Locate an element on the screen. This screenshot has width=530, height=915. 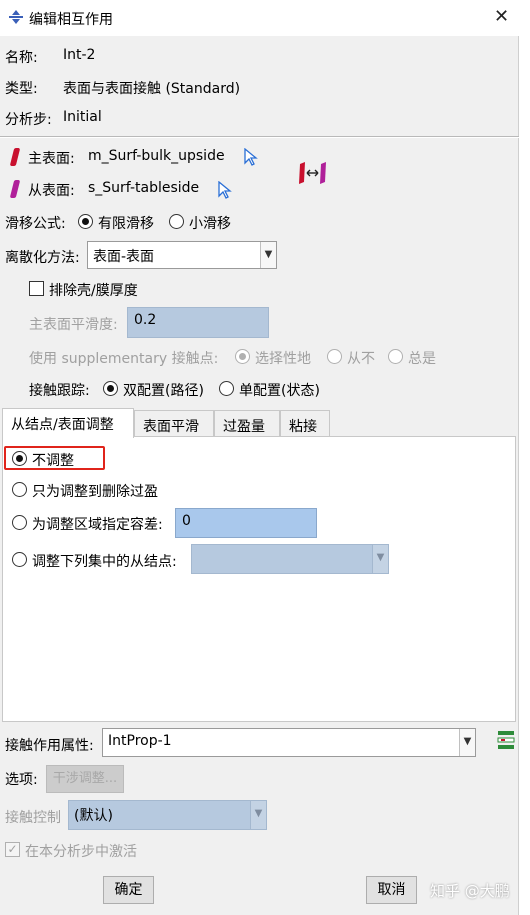
activate-checkbox: ✓ is located at coordinates (12, 849).